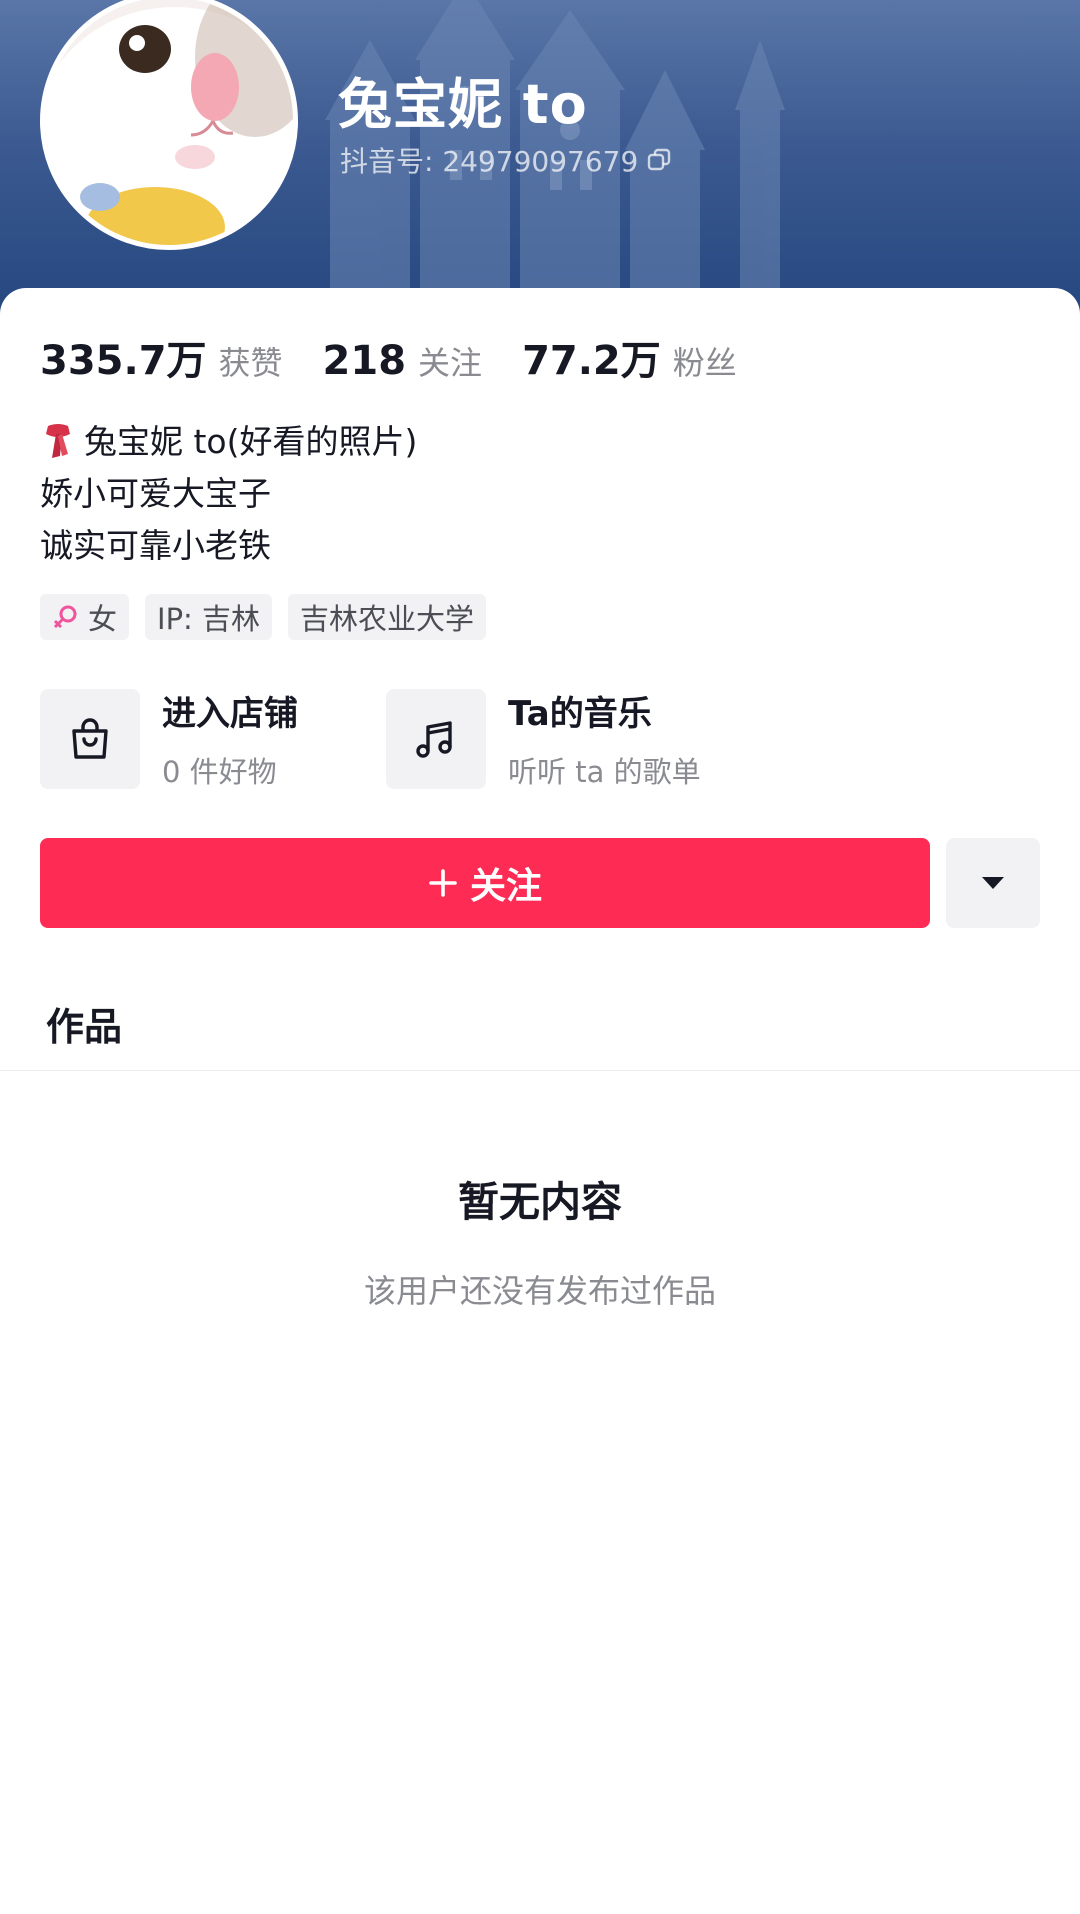  I want to click on bio-line-2: 娇小可爱大宝子, so click(155, 493).